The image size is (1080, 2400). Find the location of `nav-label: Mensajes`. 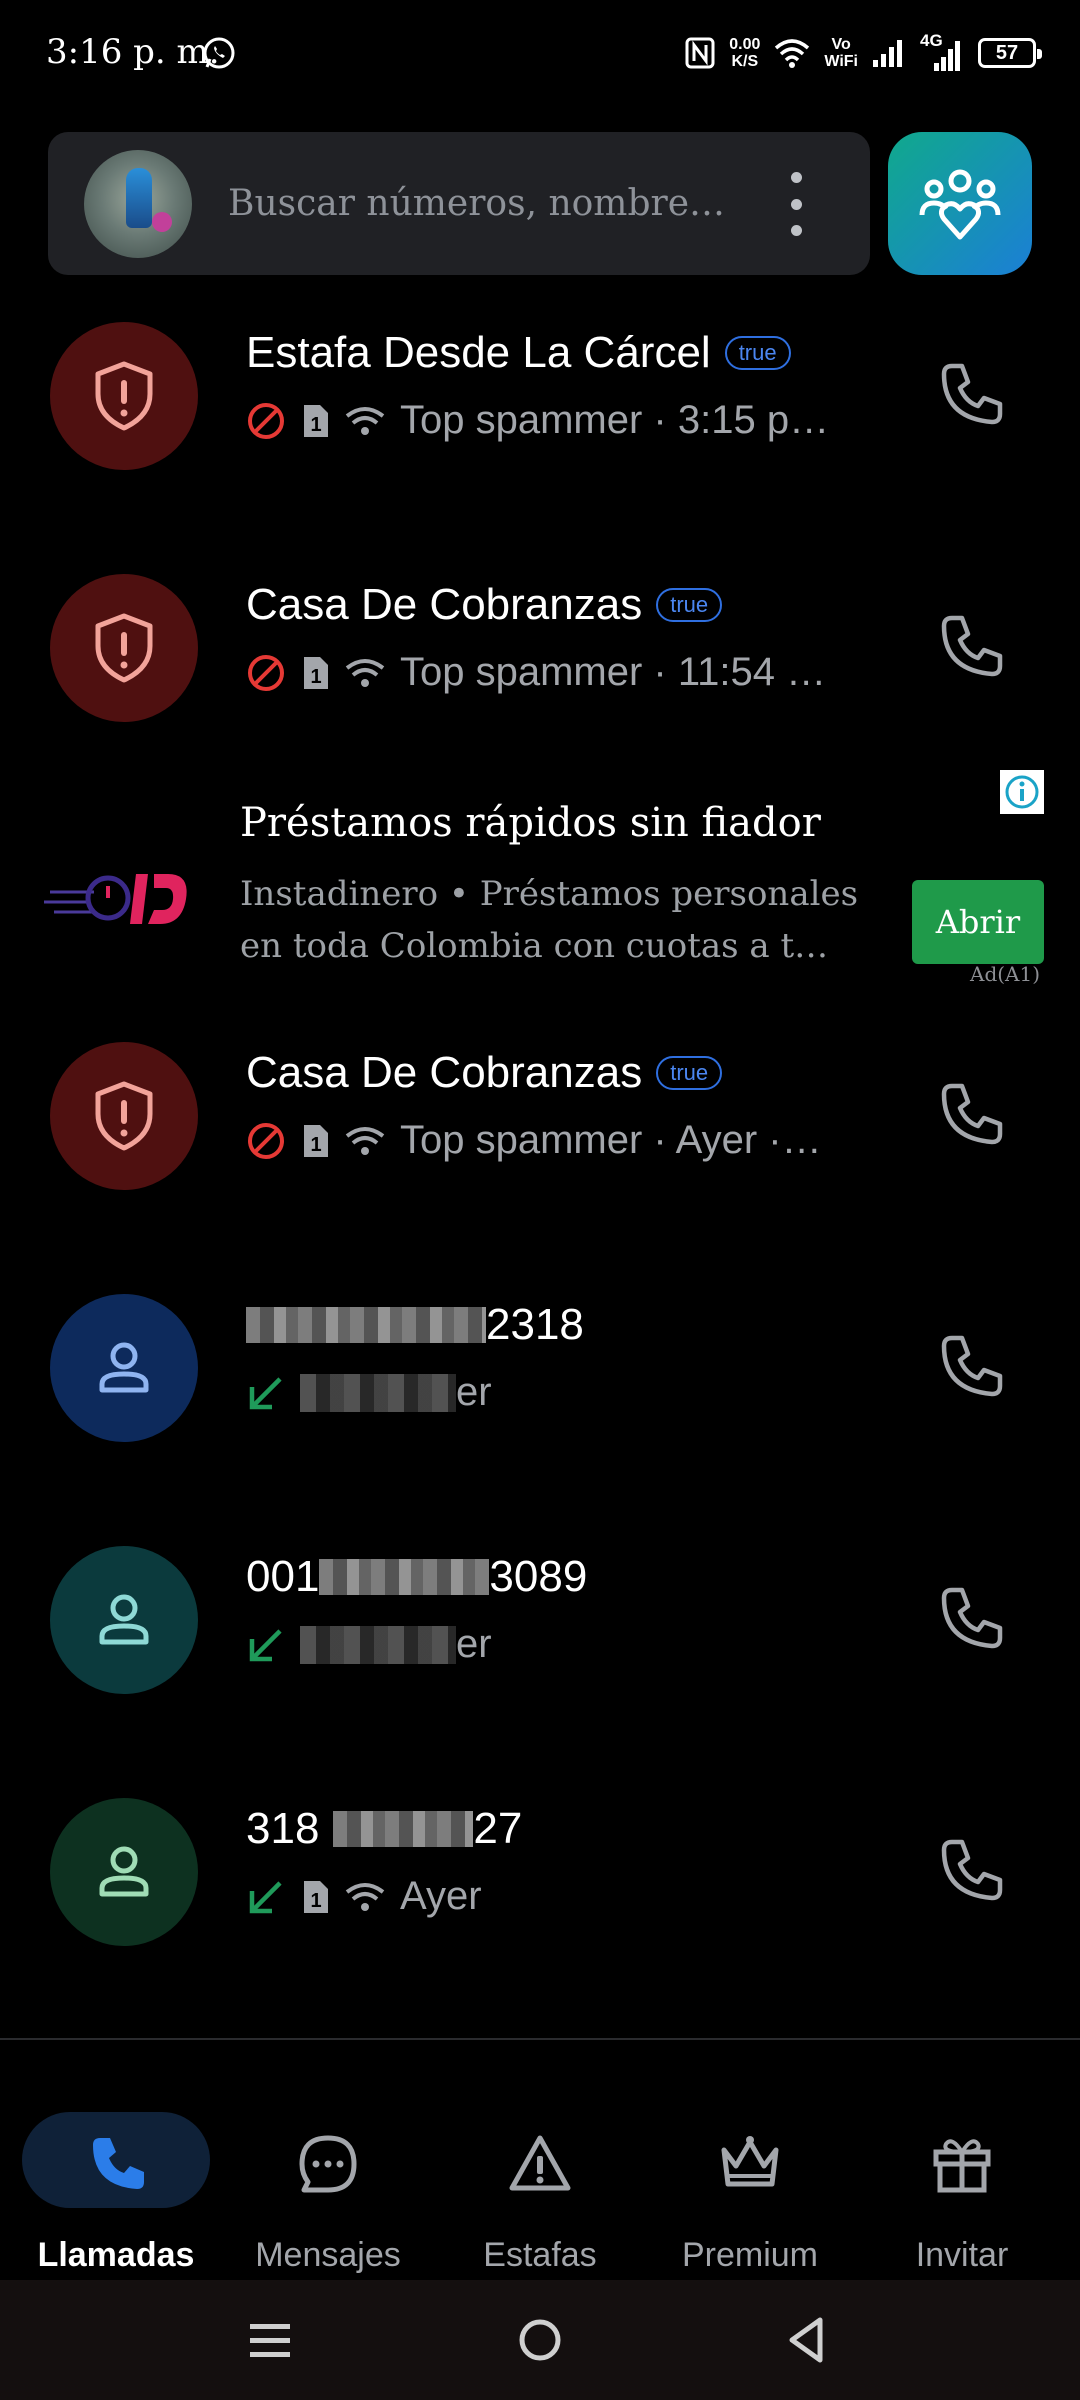

nav-label: Mensajes is located at coordinates (328, 2255).